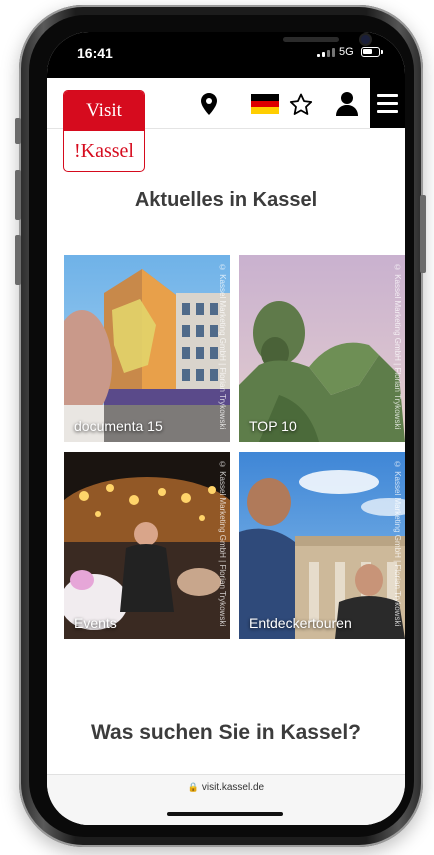 This screenshot has height=855, width=434. I want to click on hercules-photo, so click(322, 348).